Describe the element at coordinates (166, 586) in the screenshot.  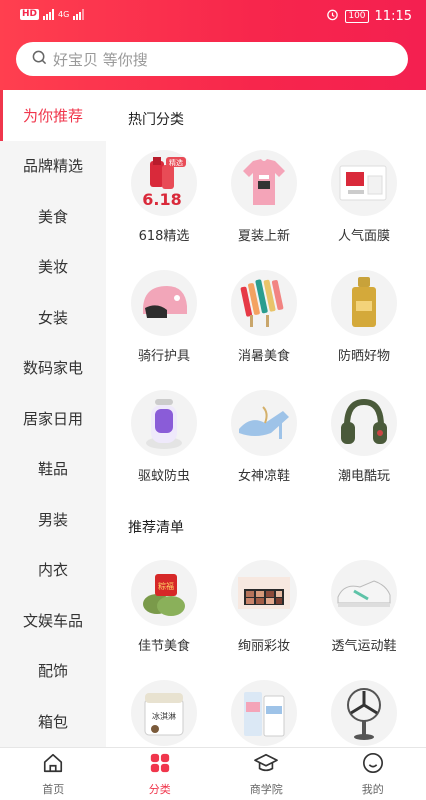
I see `badge-text: 粽福` at that location.